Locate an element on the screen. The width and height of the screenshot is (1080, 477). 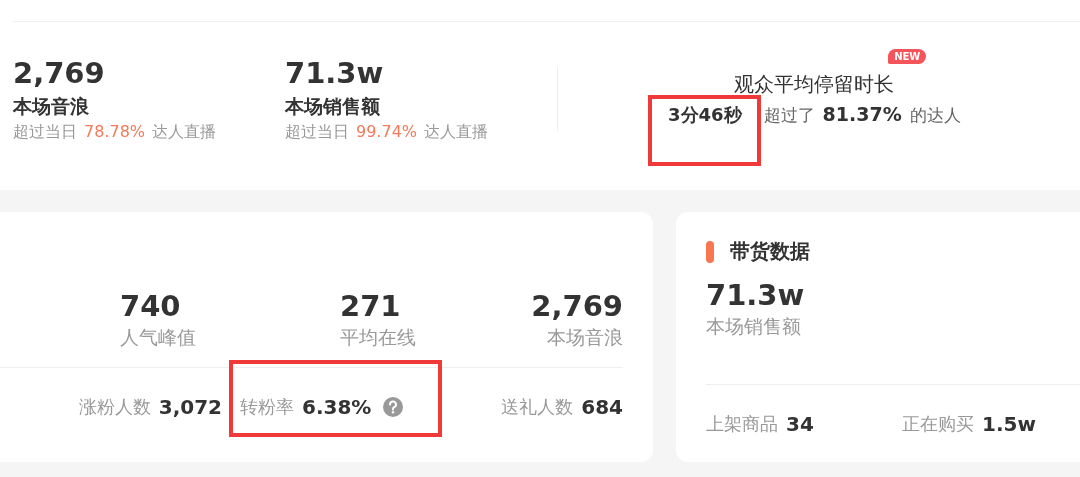
stat-label: 人气峰值 is located at coordinates (158, 337).